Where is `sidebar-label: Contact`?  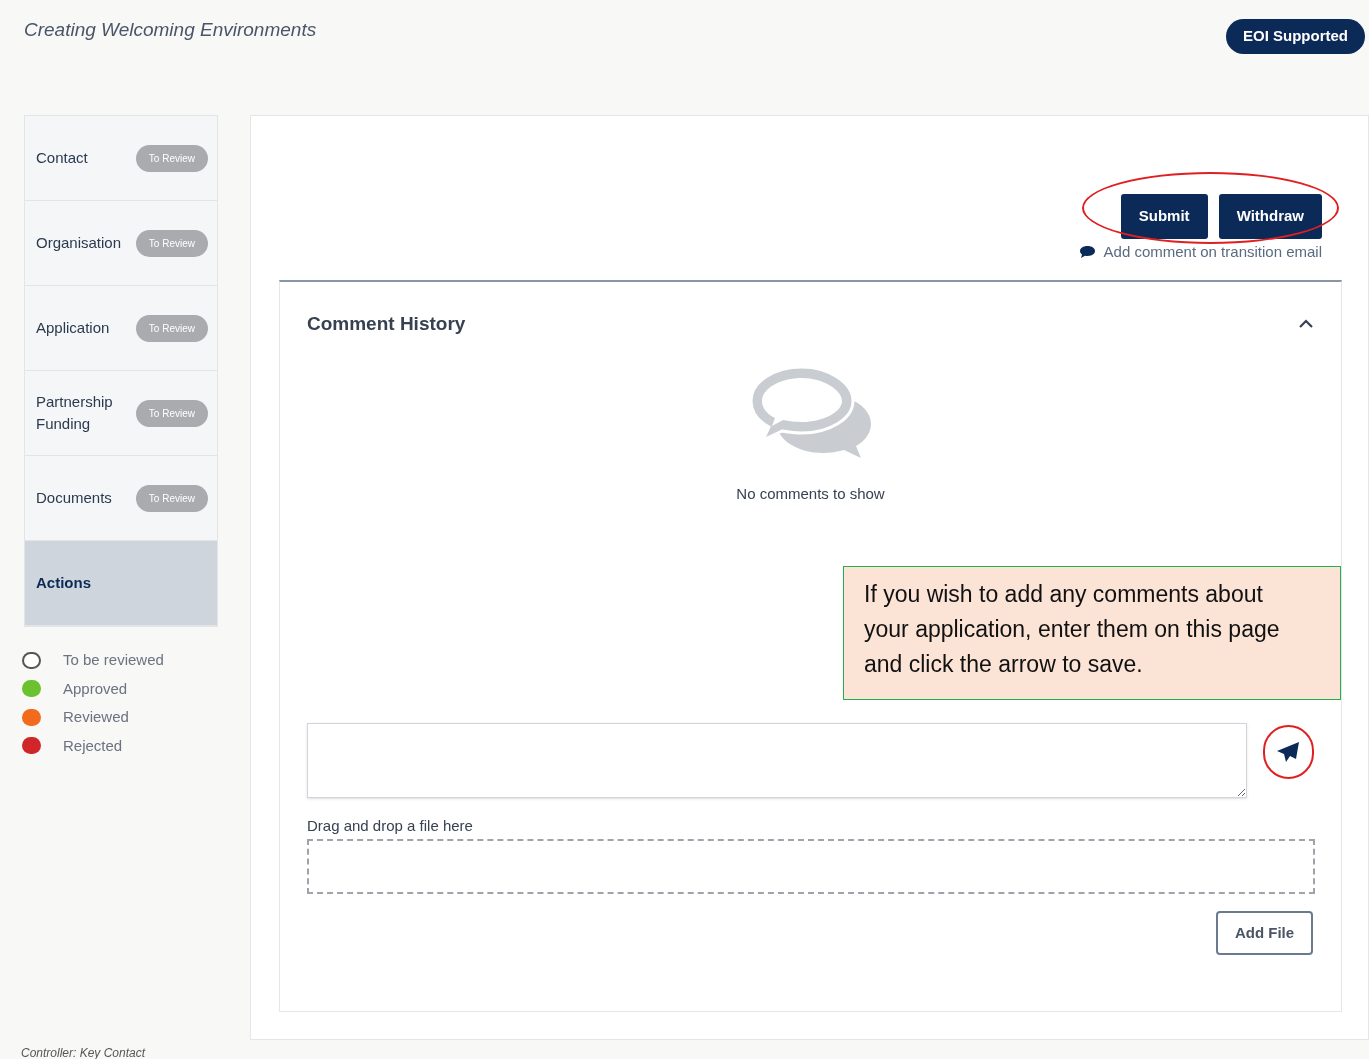
sidebar-label: Contact is located at coordinates (62, 158).